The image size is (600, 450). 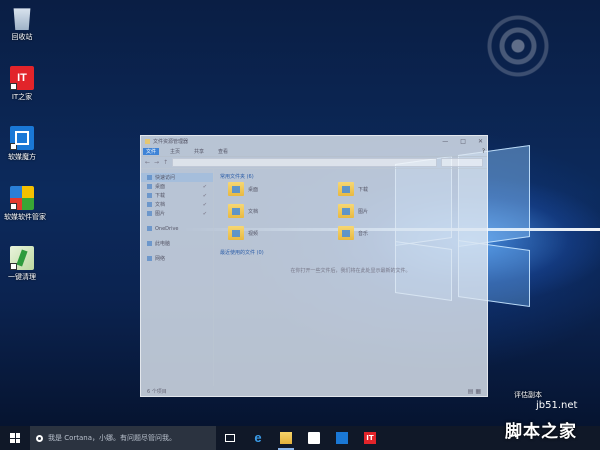 I want to click on status-bar: 6 个项目 ▤ ▦, so click(x=314, y=391).